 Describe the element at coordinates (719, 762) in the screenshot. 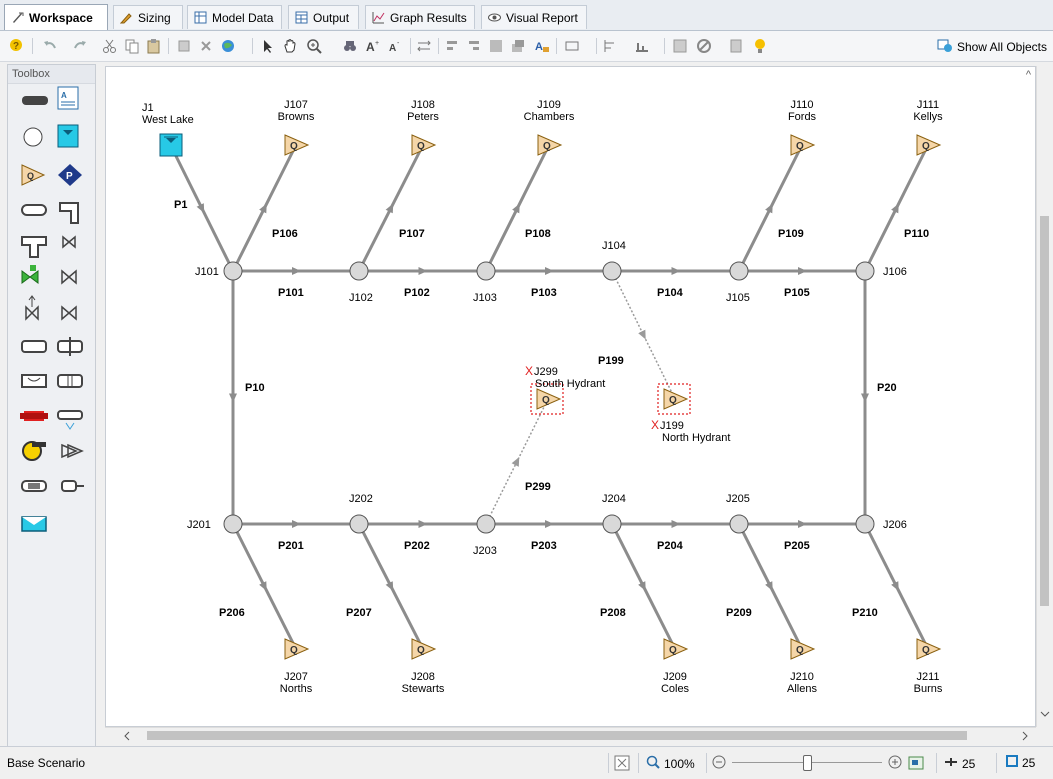

I see `zoom-out-button` at that location.